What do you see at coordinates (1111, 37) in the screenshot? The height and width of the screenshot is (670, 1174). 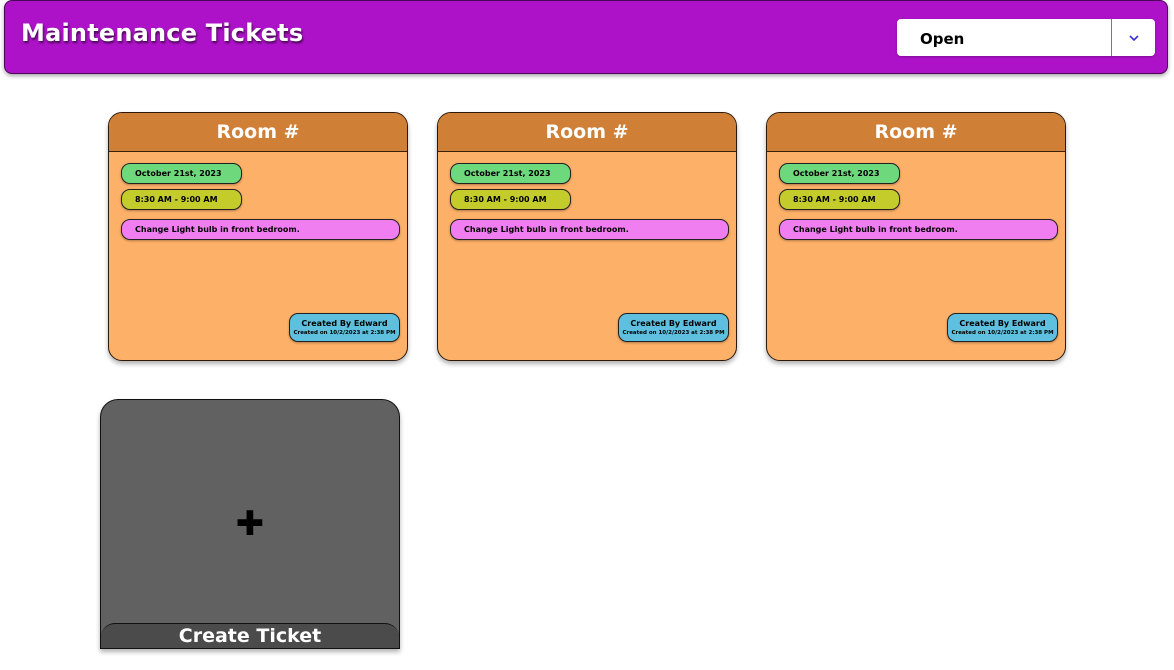 I see `select-divider` at bounding box center [1111, 37].